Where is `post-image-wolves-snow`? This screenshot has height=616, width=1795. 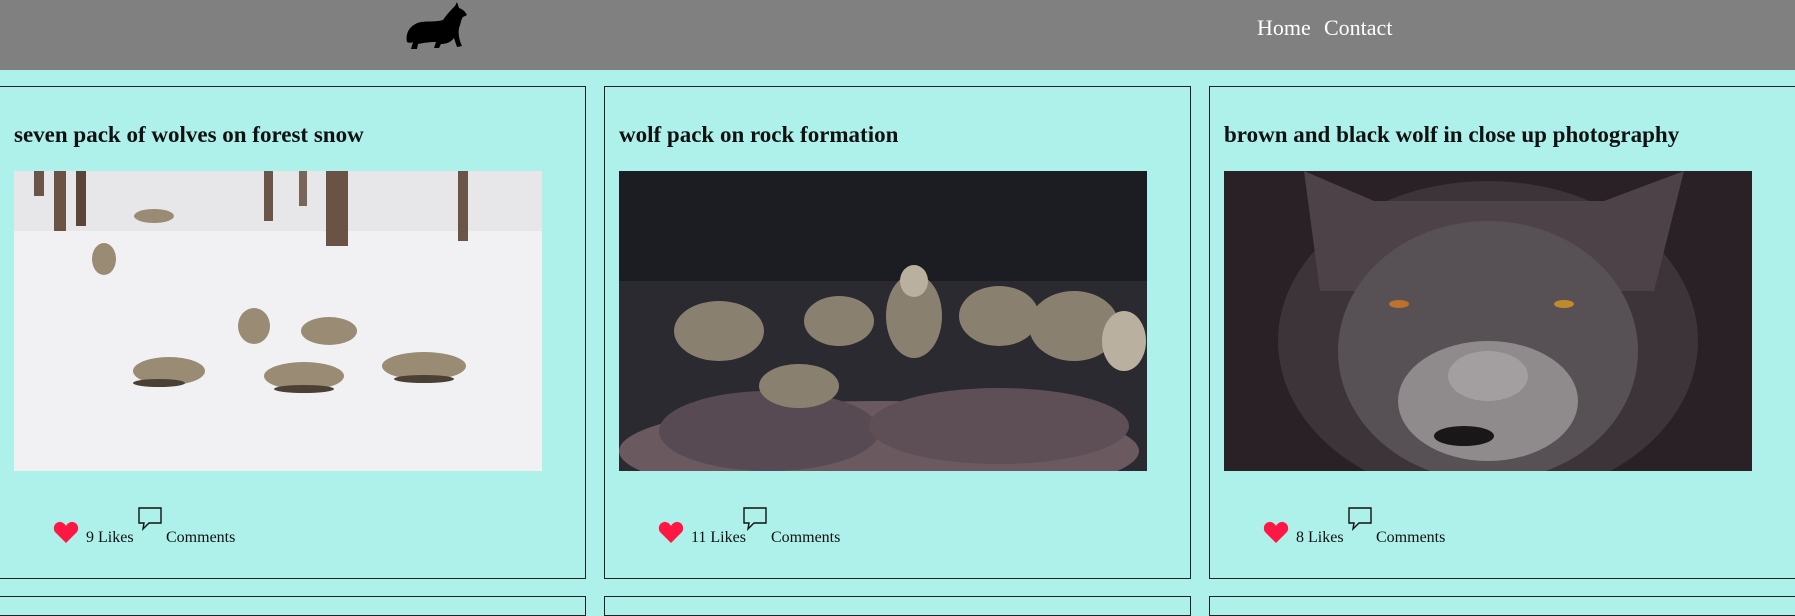 post-image-wolves-snow is located at coordinates (278, 321).